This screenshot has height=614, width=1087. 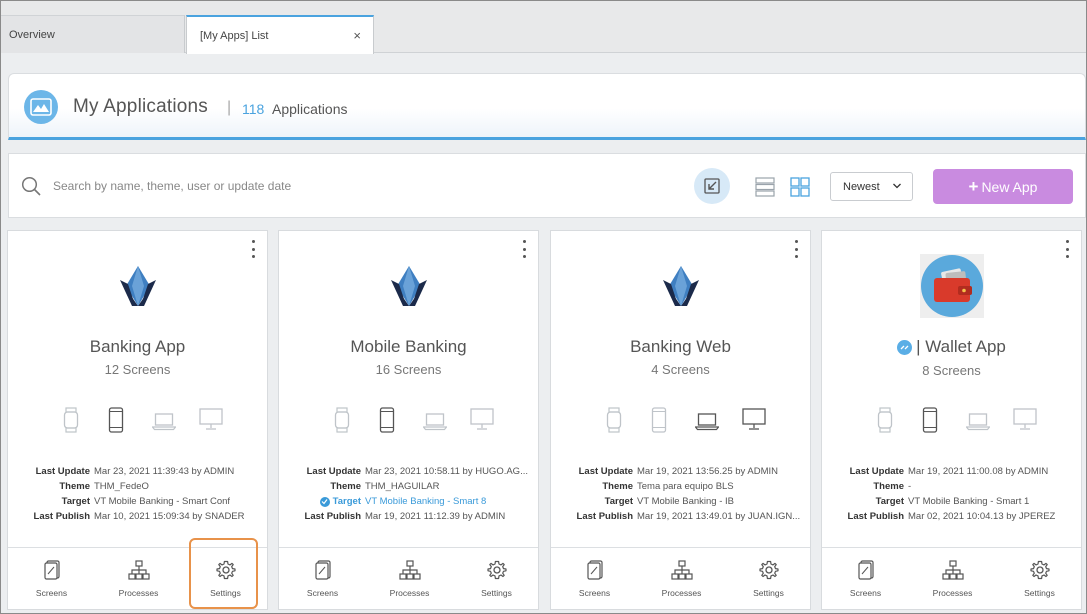 What do you see at coordinates (951, 370) in the screenshot?
I see `app-screen-count: 8 Screens` at bounding box center [951, 370].